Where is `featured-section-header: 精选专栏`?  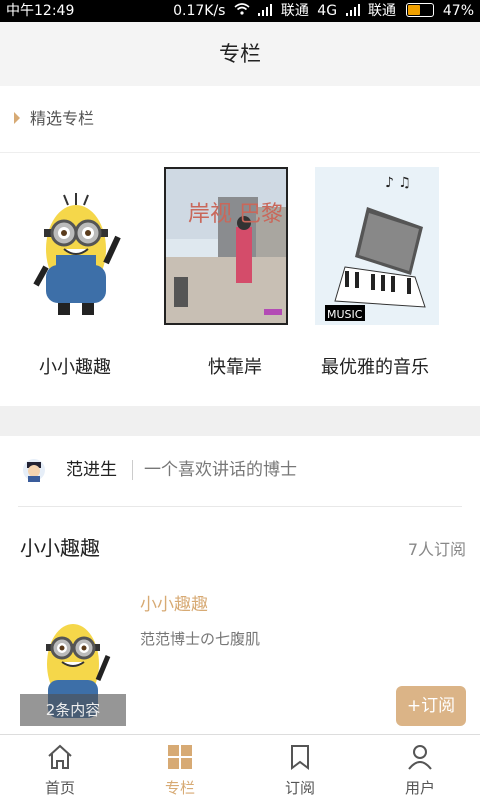 featured-section-header: 精选专栏 is located at coordinates (240, 119).